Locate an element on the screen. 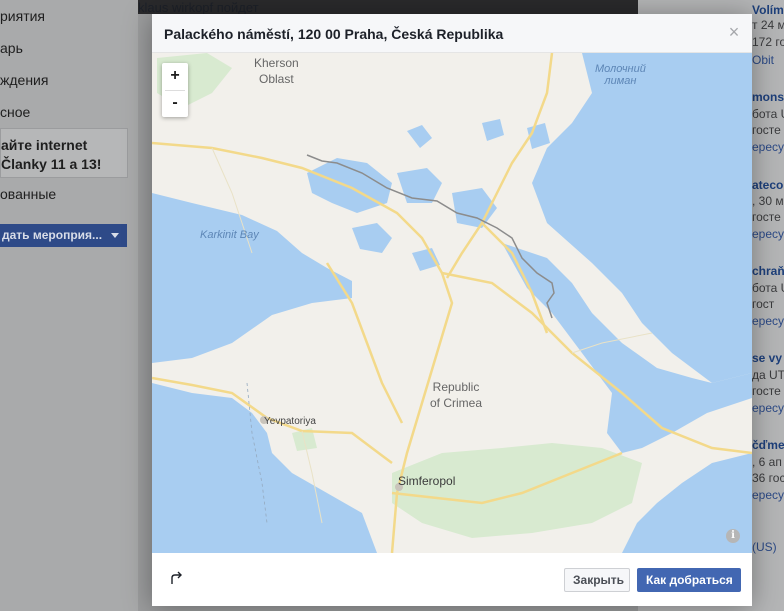  sidebar-item-events: риятия is located at coordinates (22, 16).